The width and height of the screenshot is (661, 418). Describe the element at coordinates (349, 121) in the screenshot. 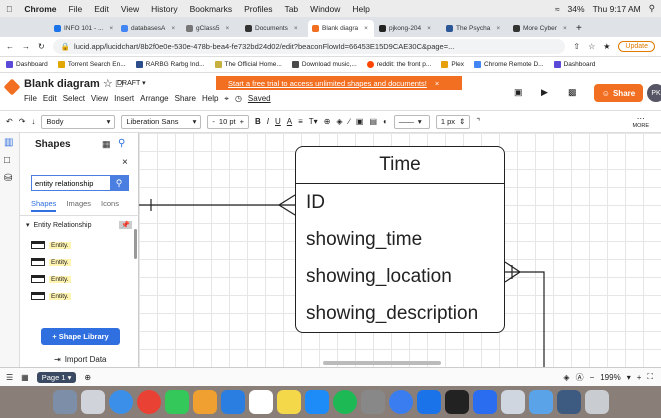

I see `line-color-icon: ∕` at that location.